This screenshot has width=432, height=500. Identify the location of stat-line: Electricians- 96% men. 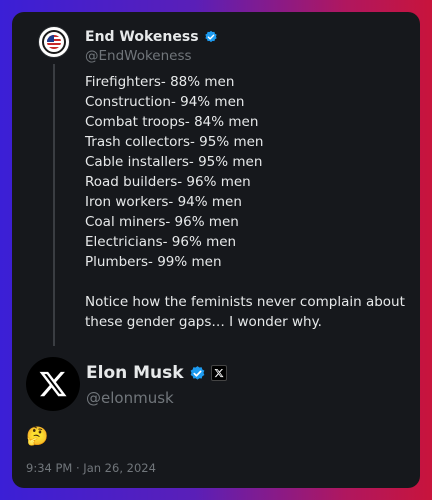
(161, 242).